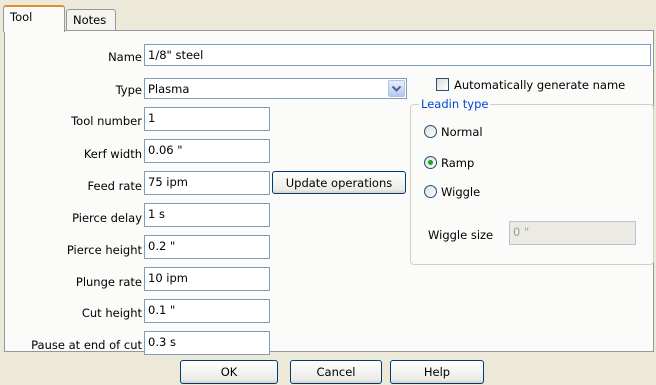 The width and height of the screenshot is (656, 385). What do you see at coordinates (21, 17) in the screenshot?
I see `tab-tool-label: Tool` at bounding box center [21, 17].